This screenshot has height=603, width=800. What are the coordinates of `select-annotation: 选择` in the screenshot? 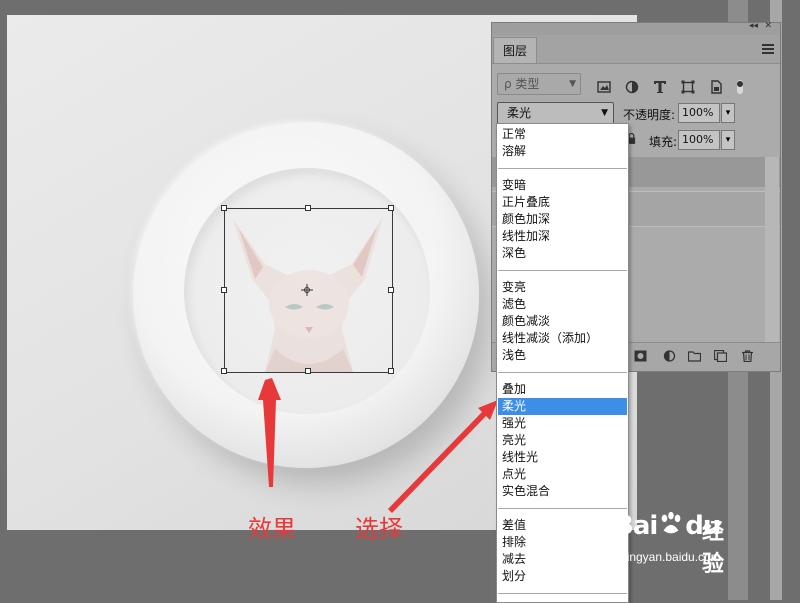 It's located at (379, 529).